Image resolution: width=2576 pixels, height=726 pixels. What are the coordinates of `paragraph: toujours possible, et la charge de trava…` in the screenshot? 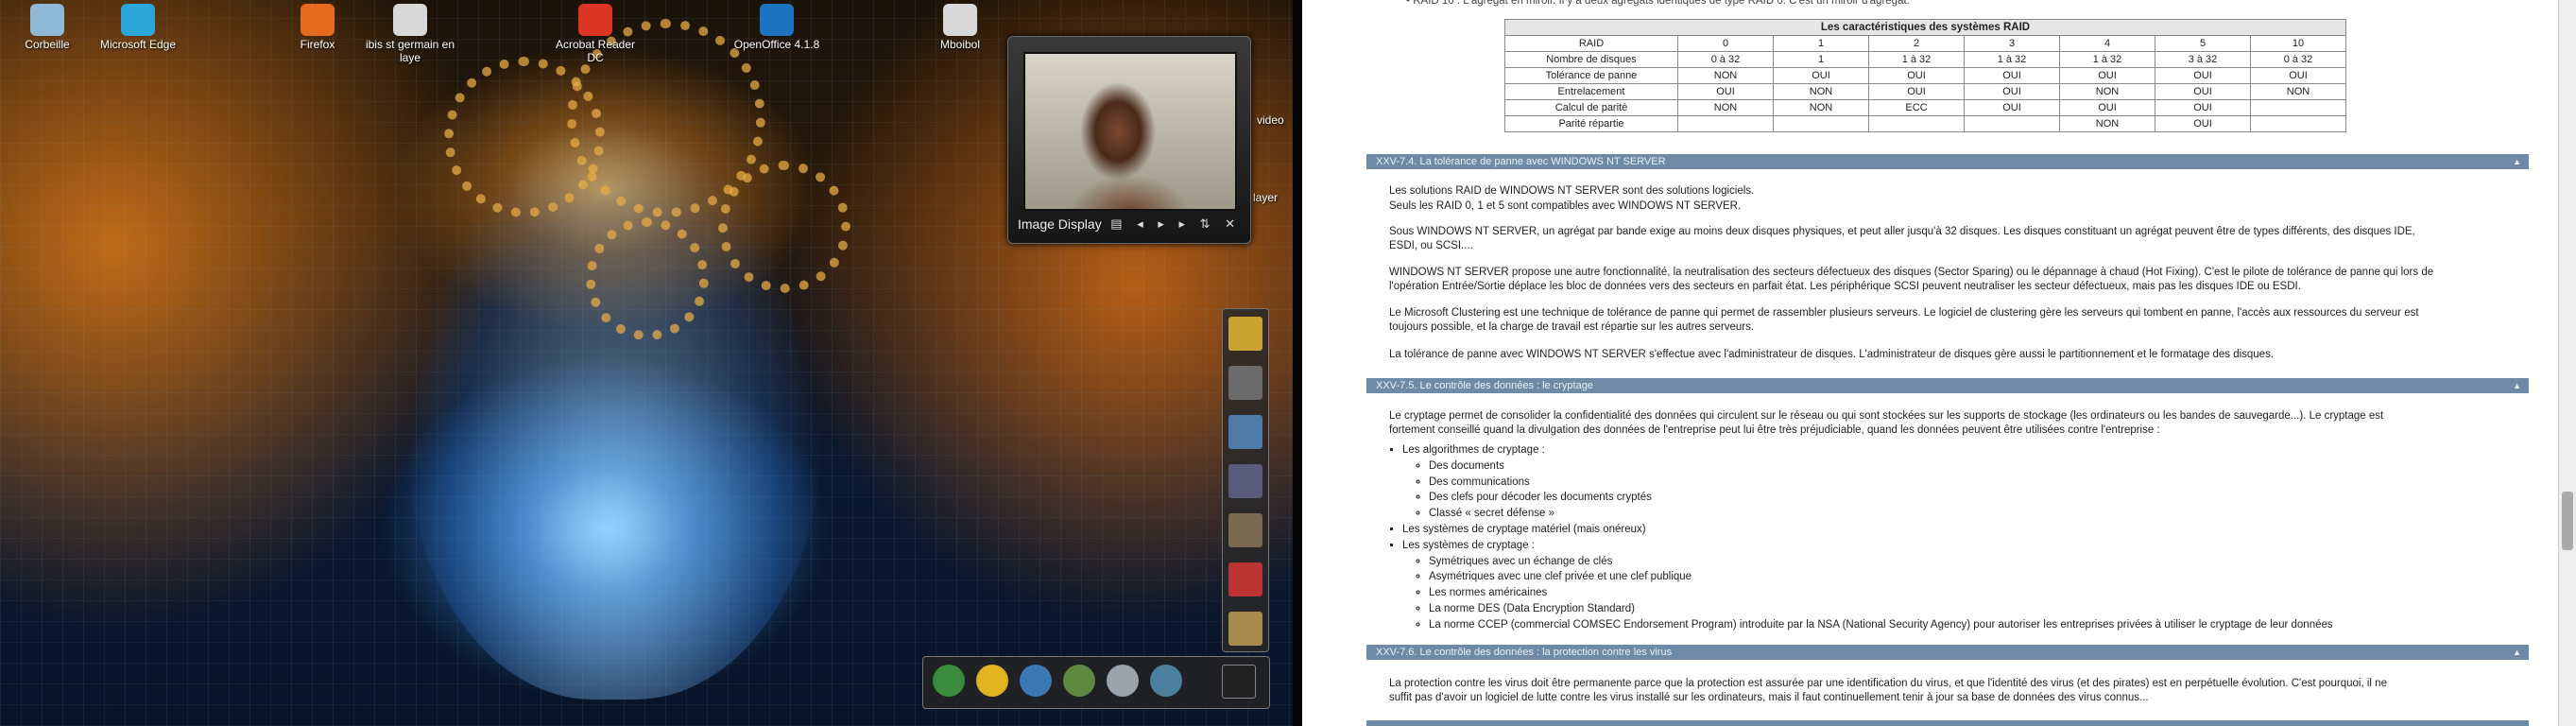 It's located at (1572, 327).